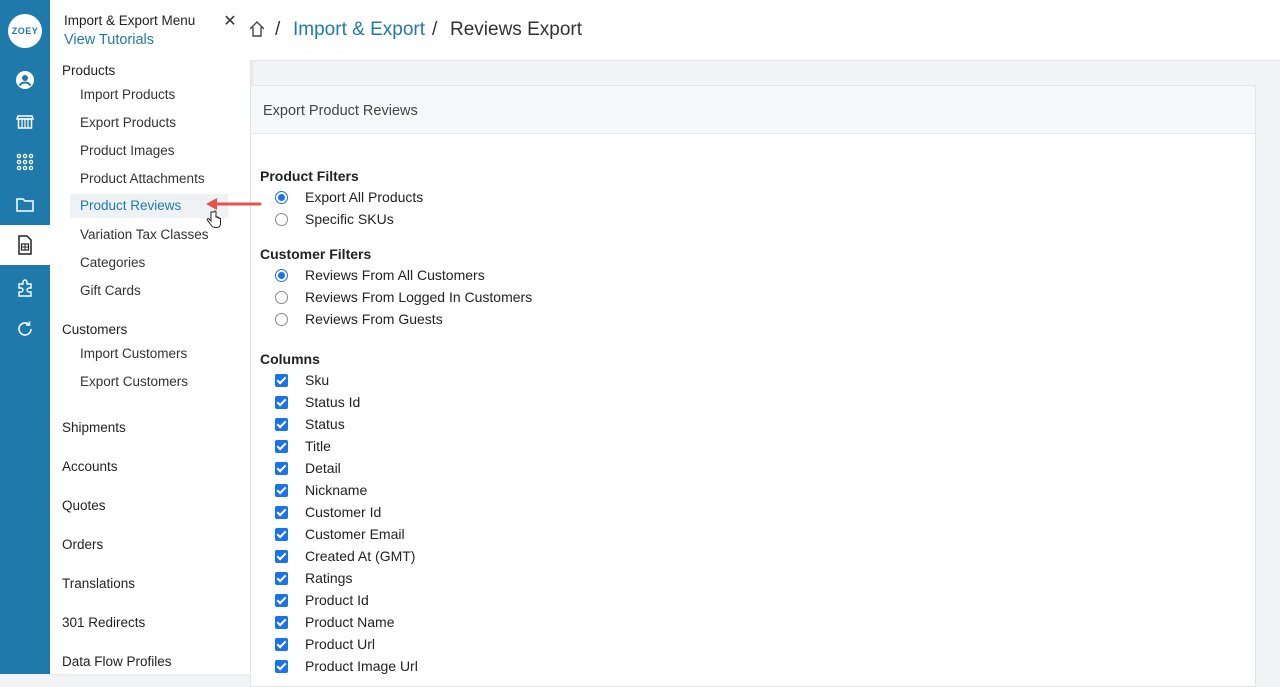 Image resolution: width=1280 pixels, height=687 pixels. What do you see at coordinates (25, 121) in the screenshot?
I see `storefront-icon` at bounding box center [25, 121].